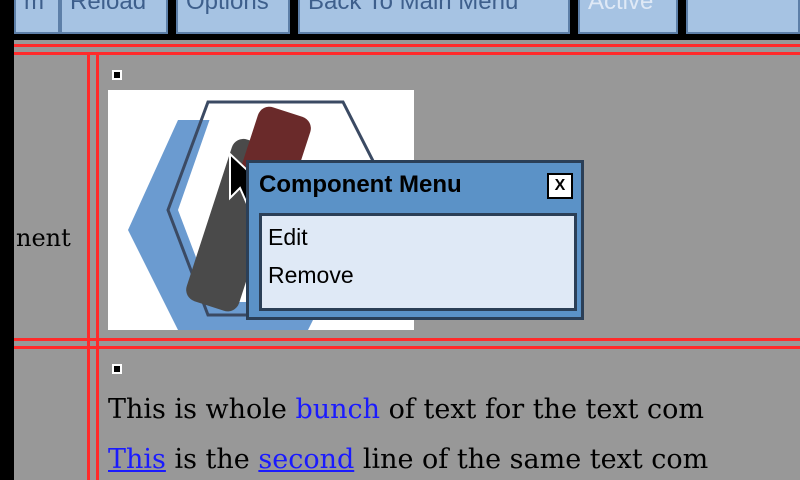  Describe the element at coordinates (137, 459) in the screenshot. I see `link-this: This` at that location.